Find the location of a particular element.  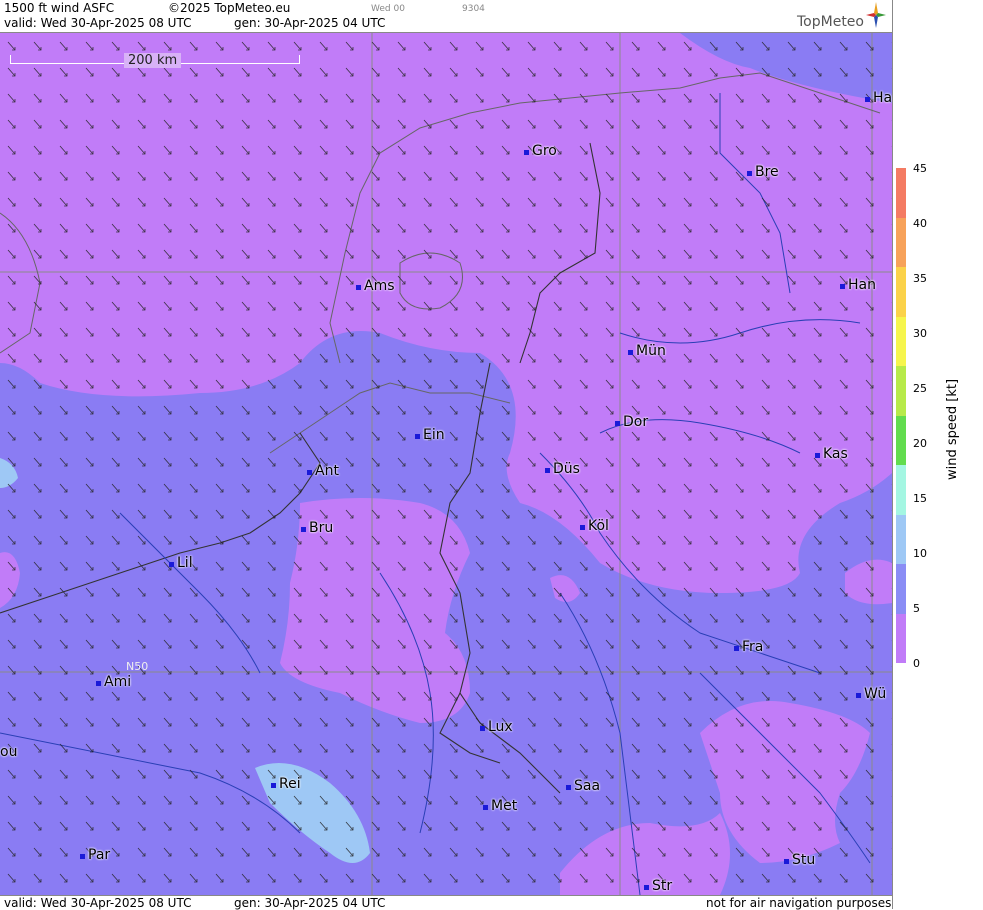

brand-name: TopMeteo is located at coordinates (830, 22).